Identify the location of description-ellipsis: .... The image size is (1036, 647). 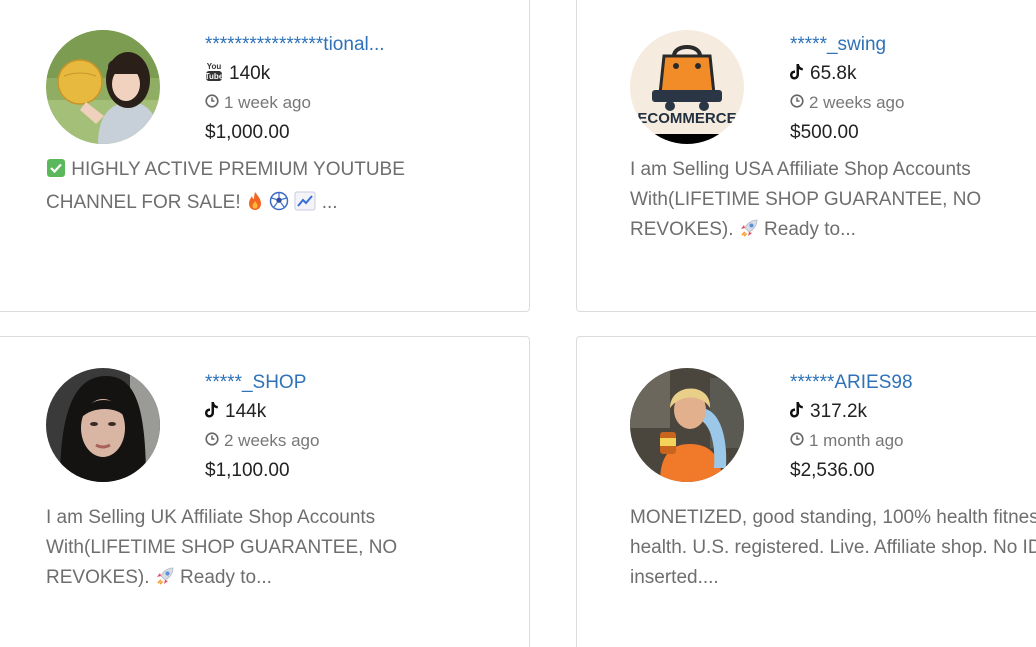
(329, 202).